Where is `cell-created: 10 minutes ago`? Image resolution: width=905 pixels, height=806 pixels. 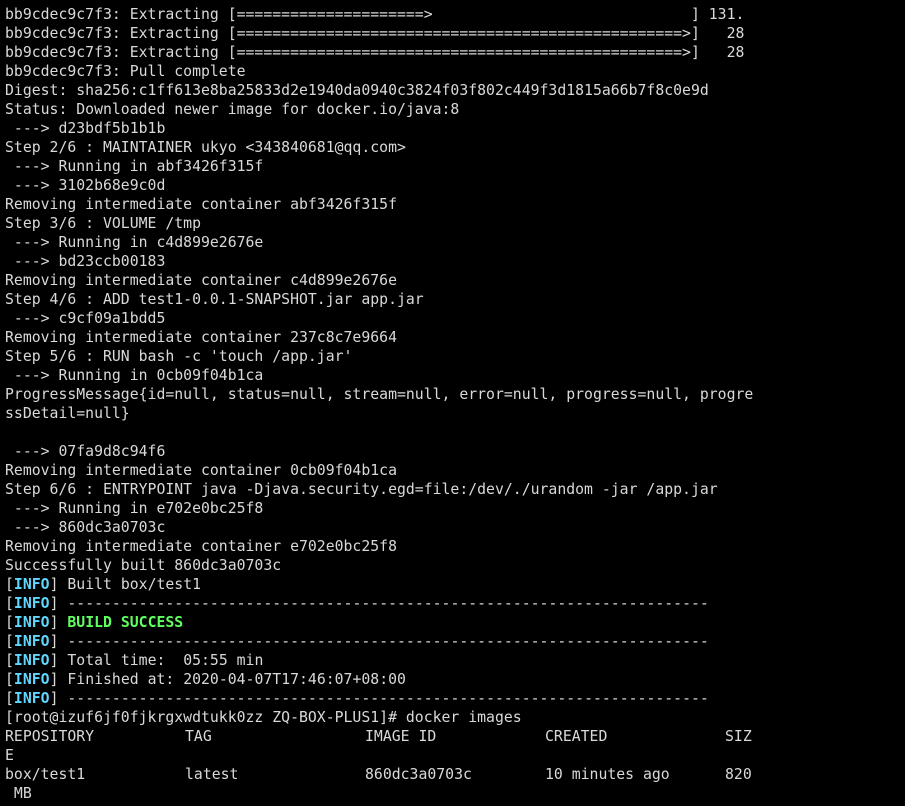 cell-created: 10 minutes ago is located at coordinates (607, 774).